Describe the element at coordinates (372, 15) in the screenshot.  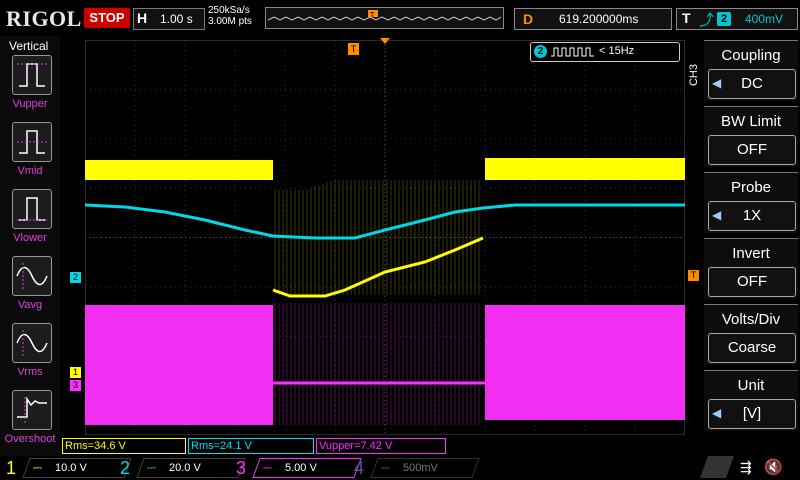
I see `svg-text: T` at that location.